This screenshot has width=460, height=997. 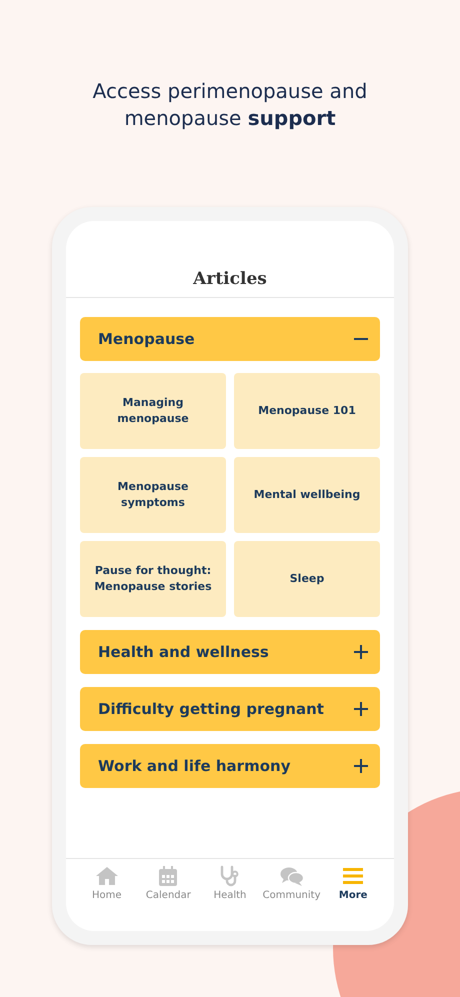 I want to click on accordion-header: Work and life harmony, so click(x=230, y=766).